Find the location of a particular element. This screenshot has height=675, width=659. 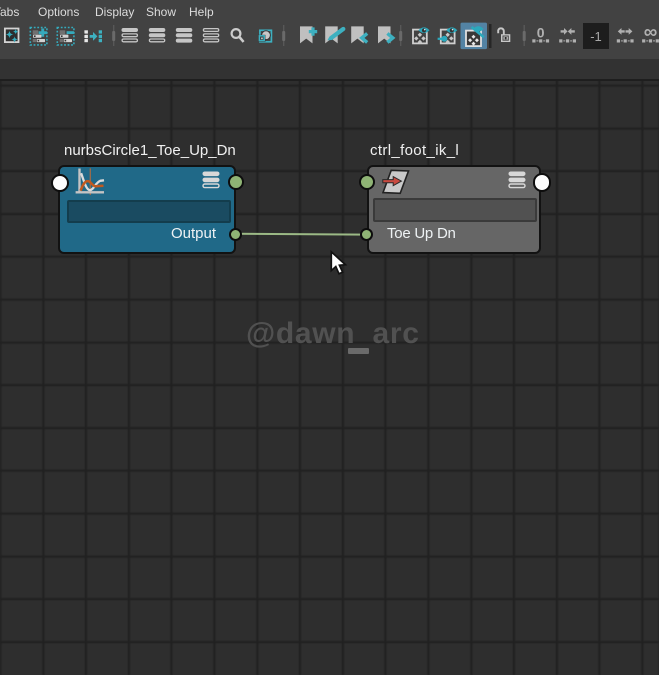

svg-text: 0 is located at coordinates (541, 32).